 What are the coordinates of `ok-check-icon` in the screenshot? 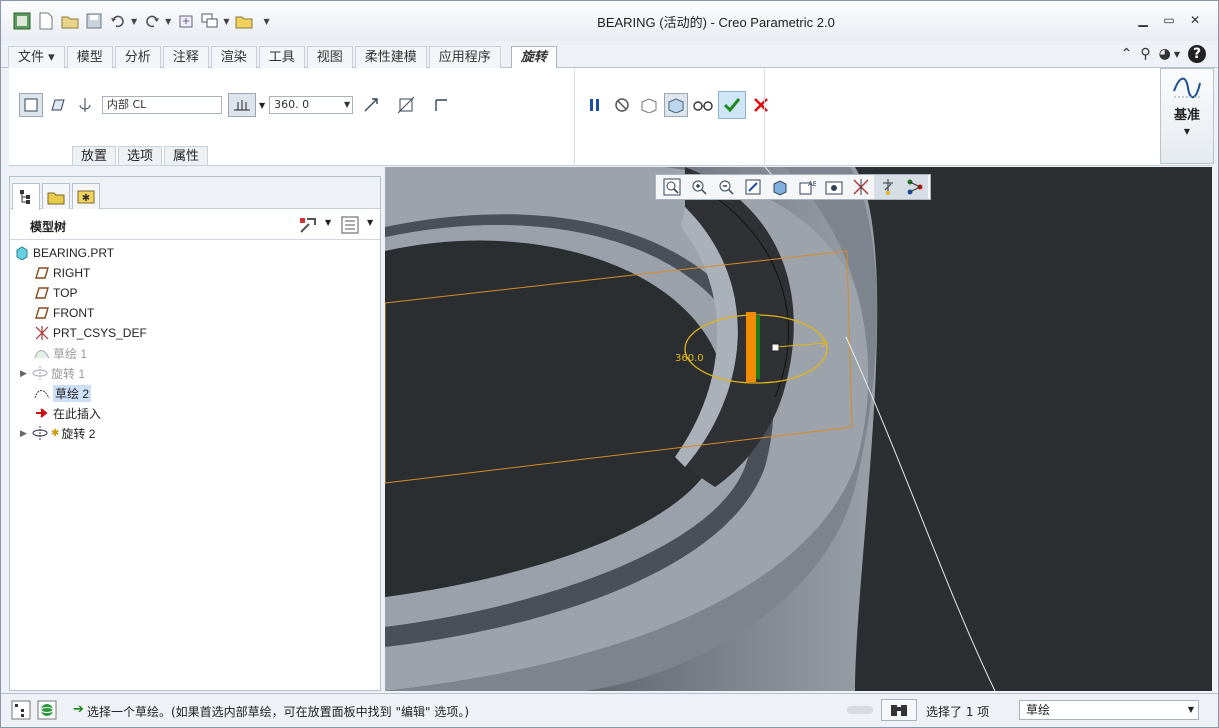 It's located at (732, 105).